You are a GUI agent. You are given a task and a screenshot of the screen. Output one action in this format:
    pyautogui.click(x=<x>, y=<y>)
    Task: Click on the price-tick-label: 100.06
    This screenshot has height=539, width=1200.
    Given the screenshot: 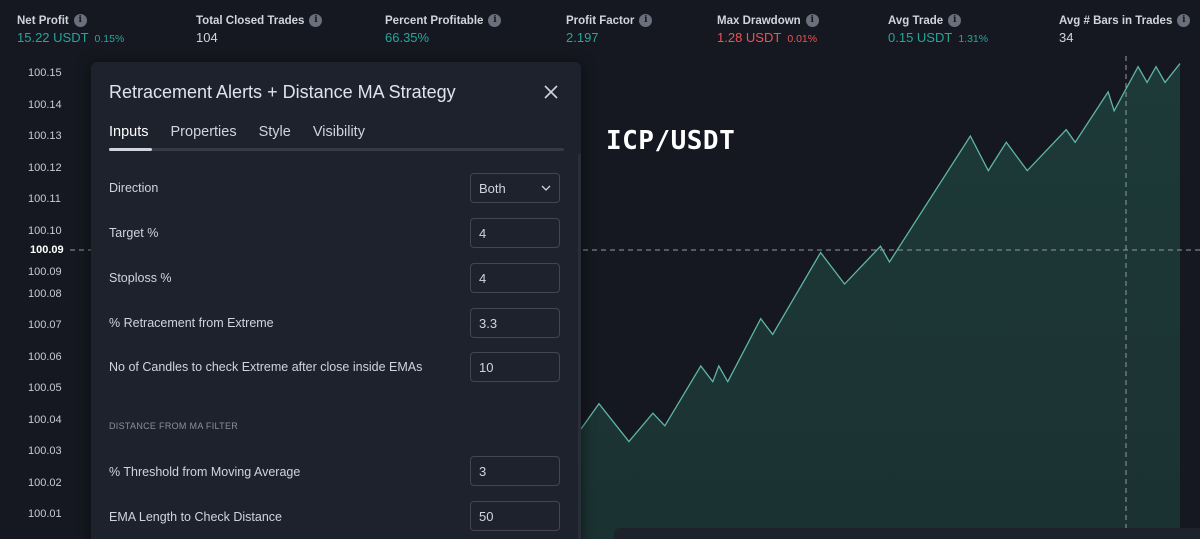 What is the action you would take?
    pyautogui.click(x=45, y=356)
    